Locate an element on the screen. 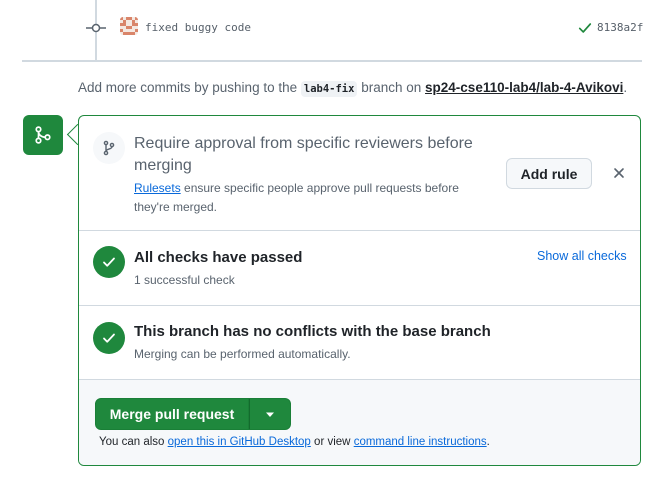 The width and height of the screenshot is (656, 480). git-merge-icon is located at coordinates (43, 135).